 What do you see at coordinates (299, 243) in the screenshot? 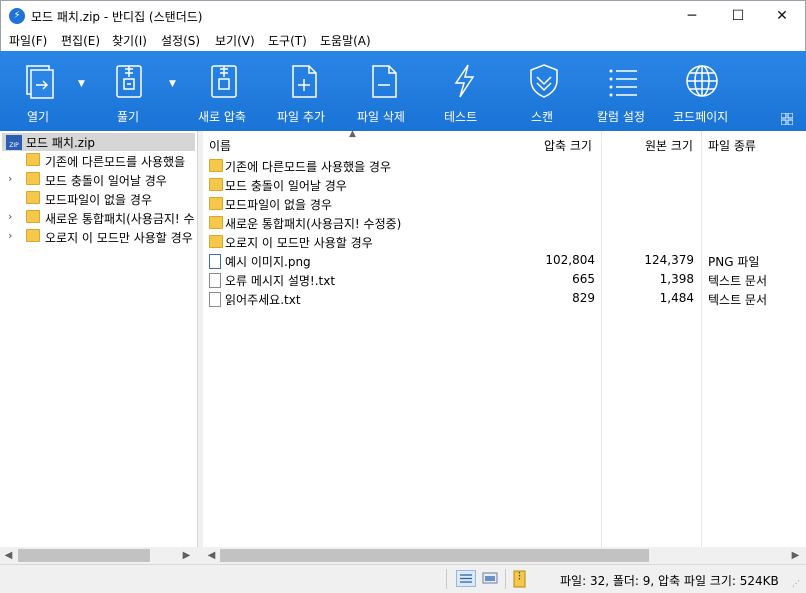
I see `list-item-name: 오로지 이 모드만 사용할 경우` at bounding box center [299, 243].